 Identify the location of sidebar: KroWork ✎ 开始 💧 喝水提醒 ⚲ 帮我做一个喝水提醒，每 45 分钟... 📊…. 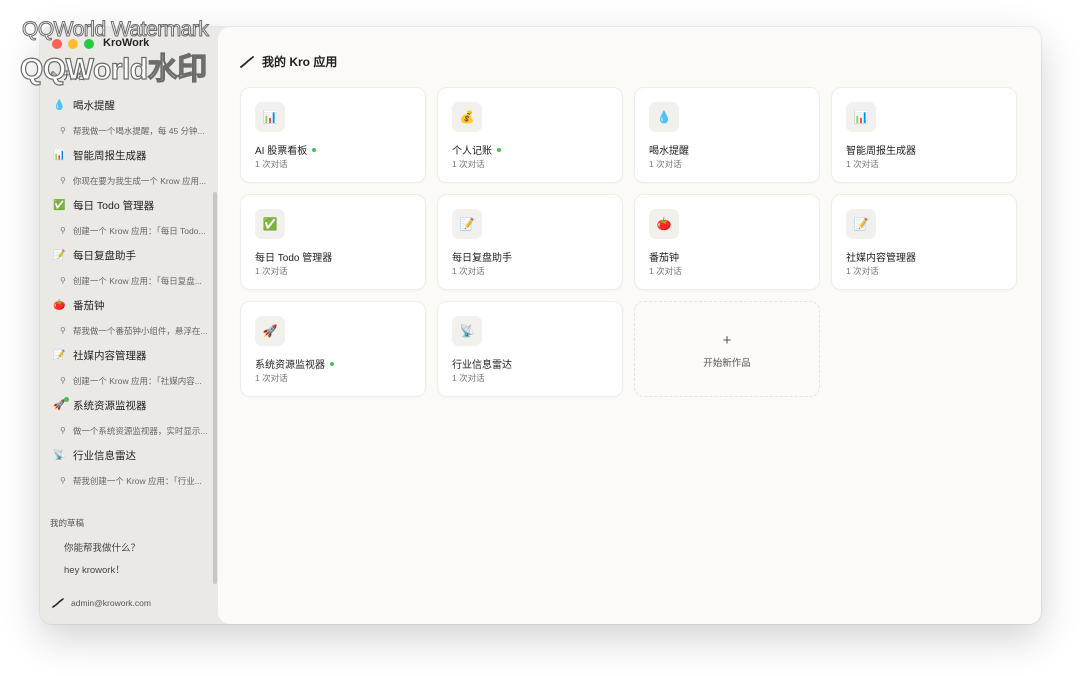
(129, 325).